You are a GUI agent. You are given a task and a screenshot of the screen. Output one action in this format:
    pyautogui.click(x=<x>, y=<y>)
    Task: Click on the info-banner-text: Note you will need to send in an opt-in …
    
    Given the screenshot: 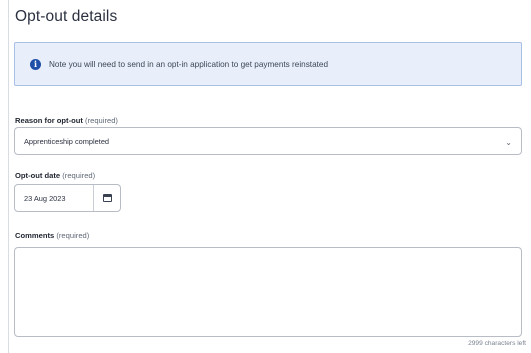 What is the action you would take?
    pyautogui.click(x=189, y=64)
    